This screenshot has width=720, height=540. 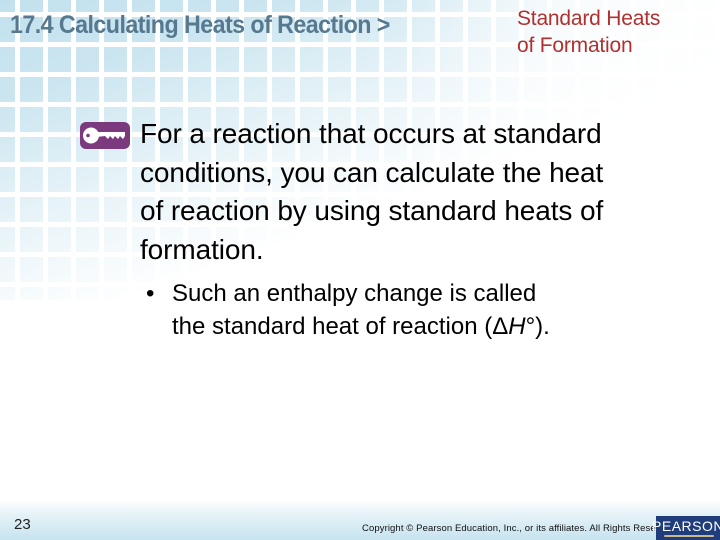 What do you see at coordinates (202, 249) in the screenshot?
I see `key-statement-line: formation.` at bounding box center [202, 249].